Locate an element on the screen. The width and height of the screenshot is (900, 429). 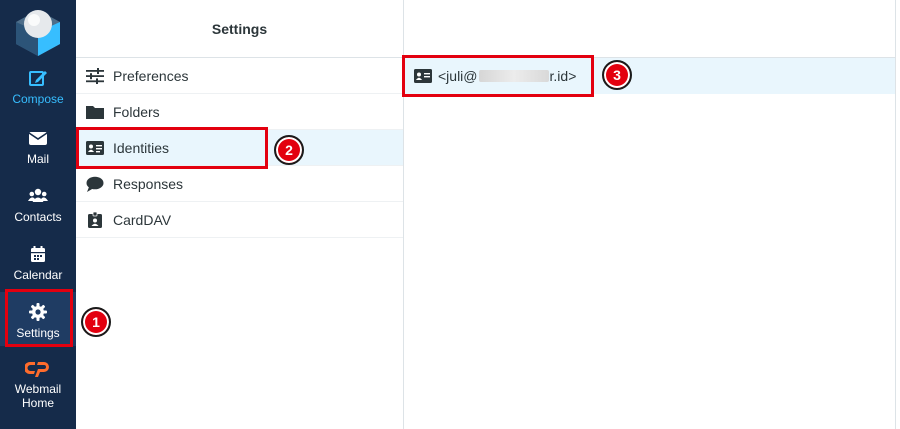
settings-item-label: Responses is located at coordinates (148, 183).